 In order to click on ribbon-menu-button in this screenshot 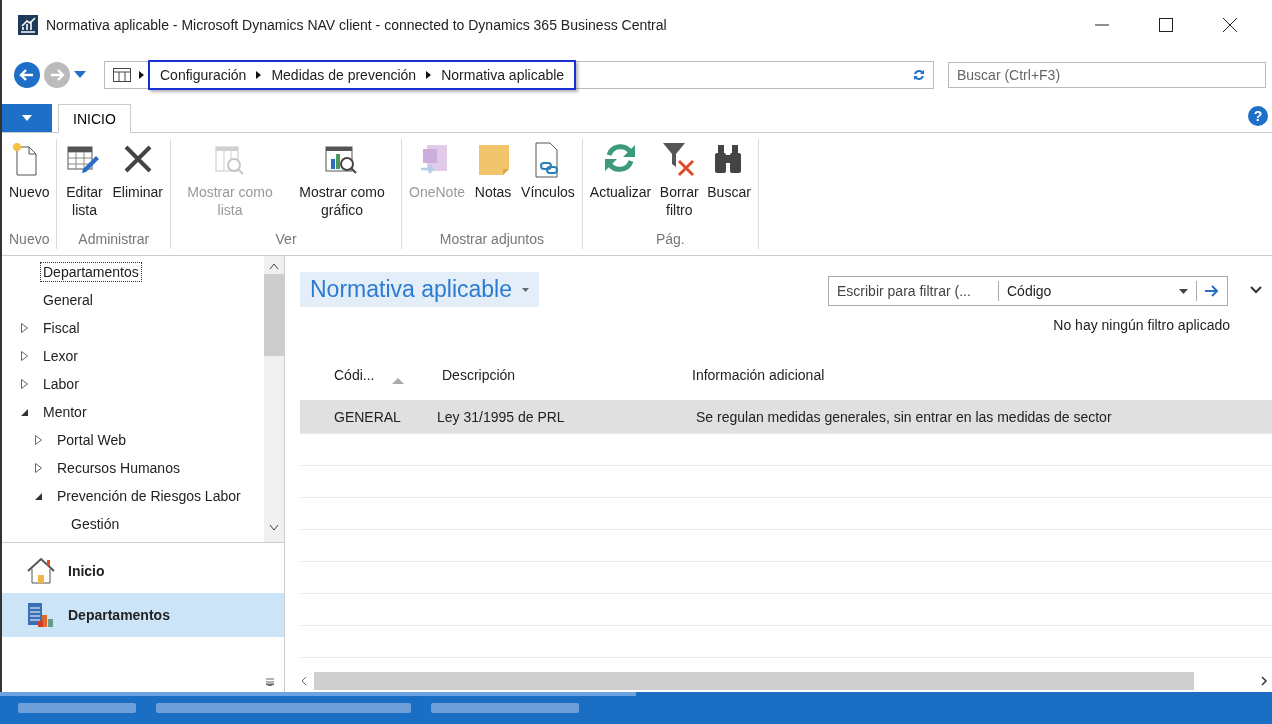, I will do `click(27, 118)`.